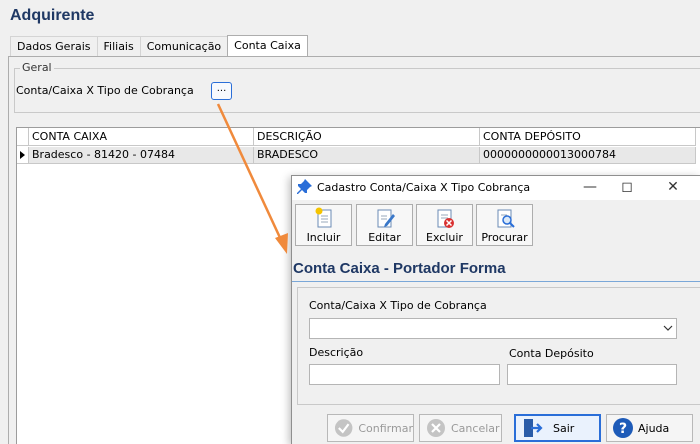 The image size is (700, 444). I want to click on new-document-icon, so click(323, 217).